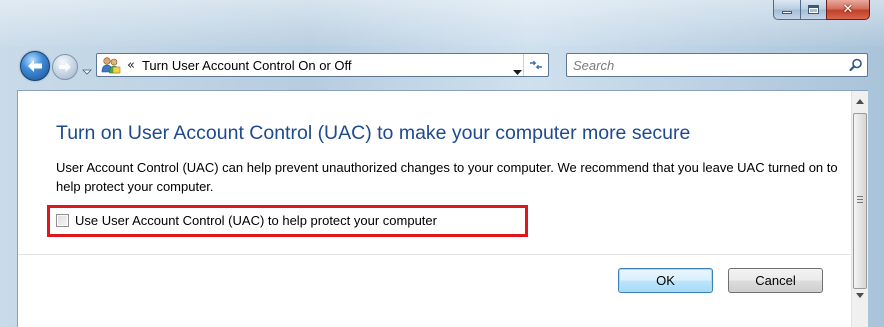 The image size is (884, 327). I want to click on recent-pages-button, so click(89, 68).